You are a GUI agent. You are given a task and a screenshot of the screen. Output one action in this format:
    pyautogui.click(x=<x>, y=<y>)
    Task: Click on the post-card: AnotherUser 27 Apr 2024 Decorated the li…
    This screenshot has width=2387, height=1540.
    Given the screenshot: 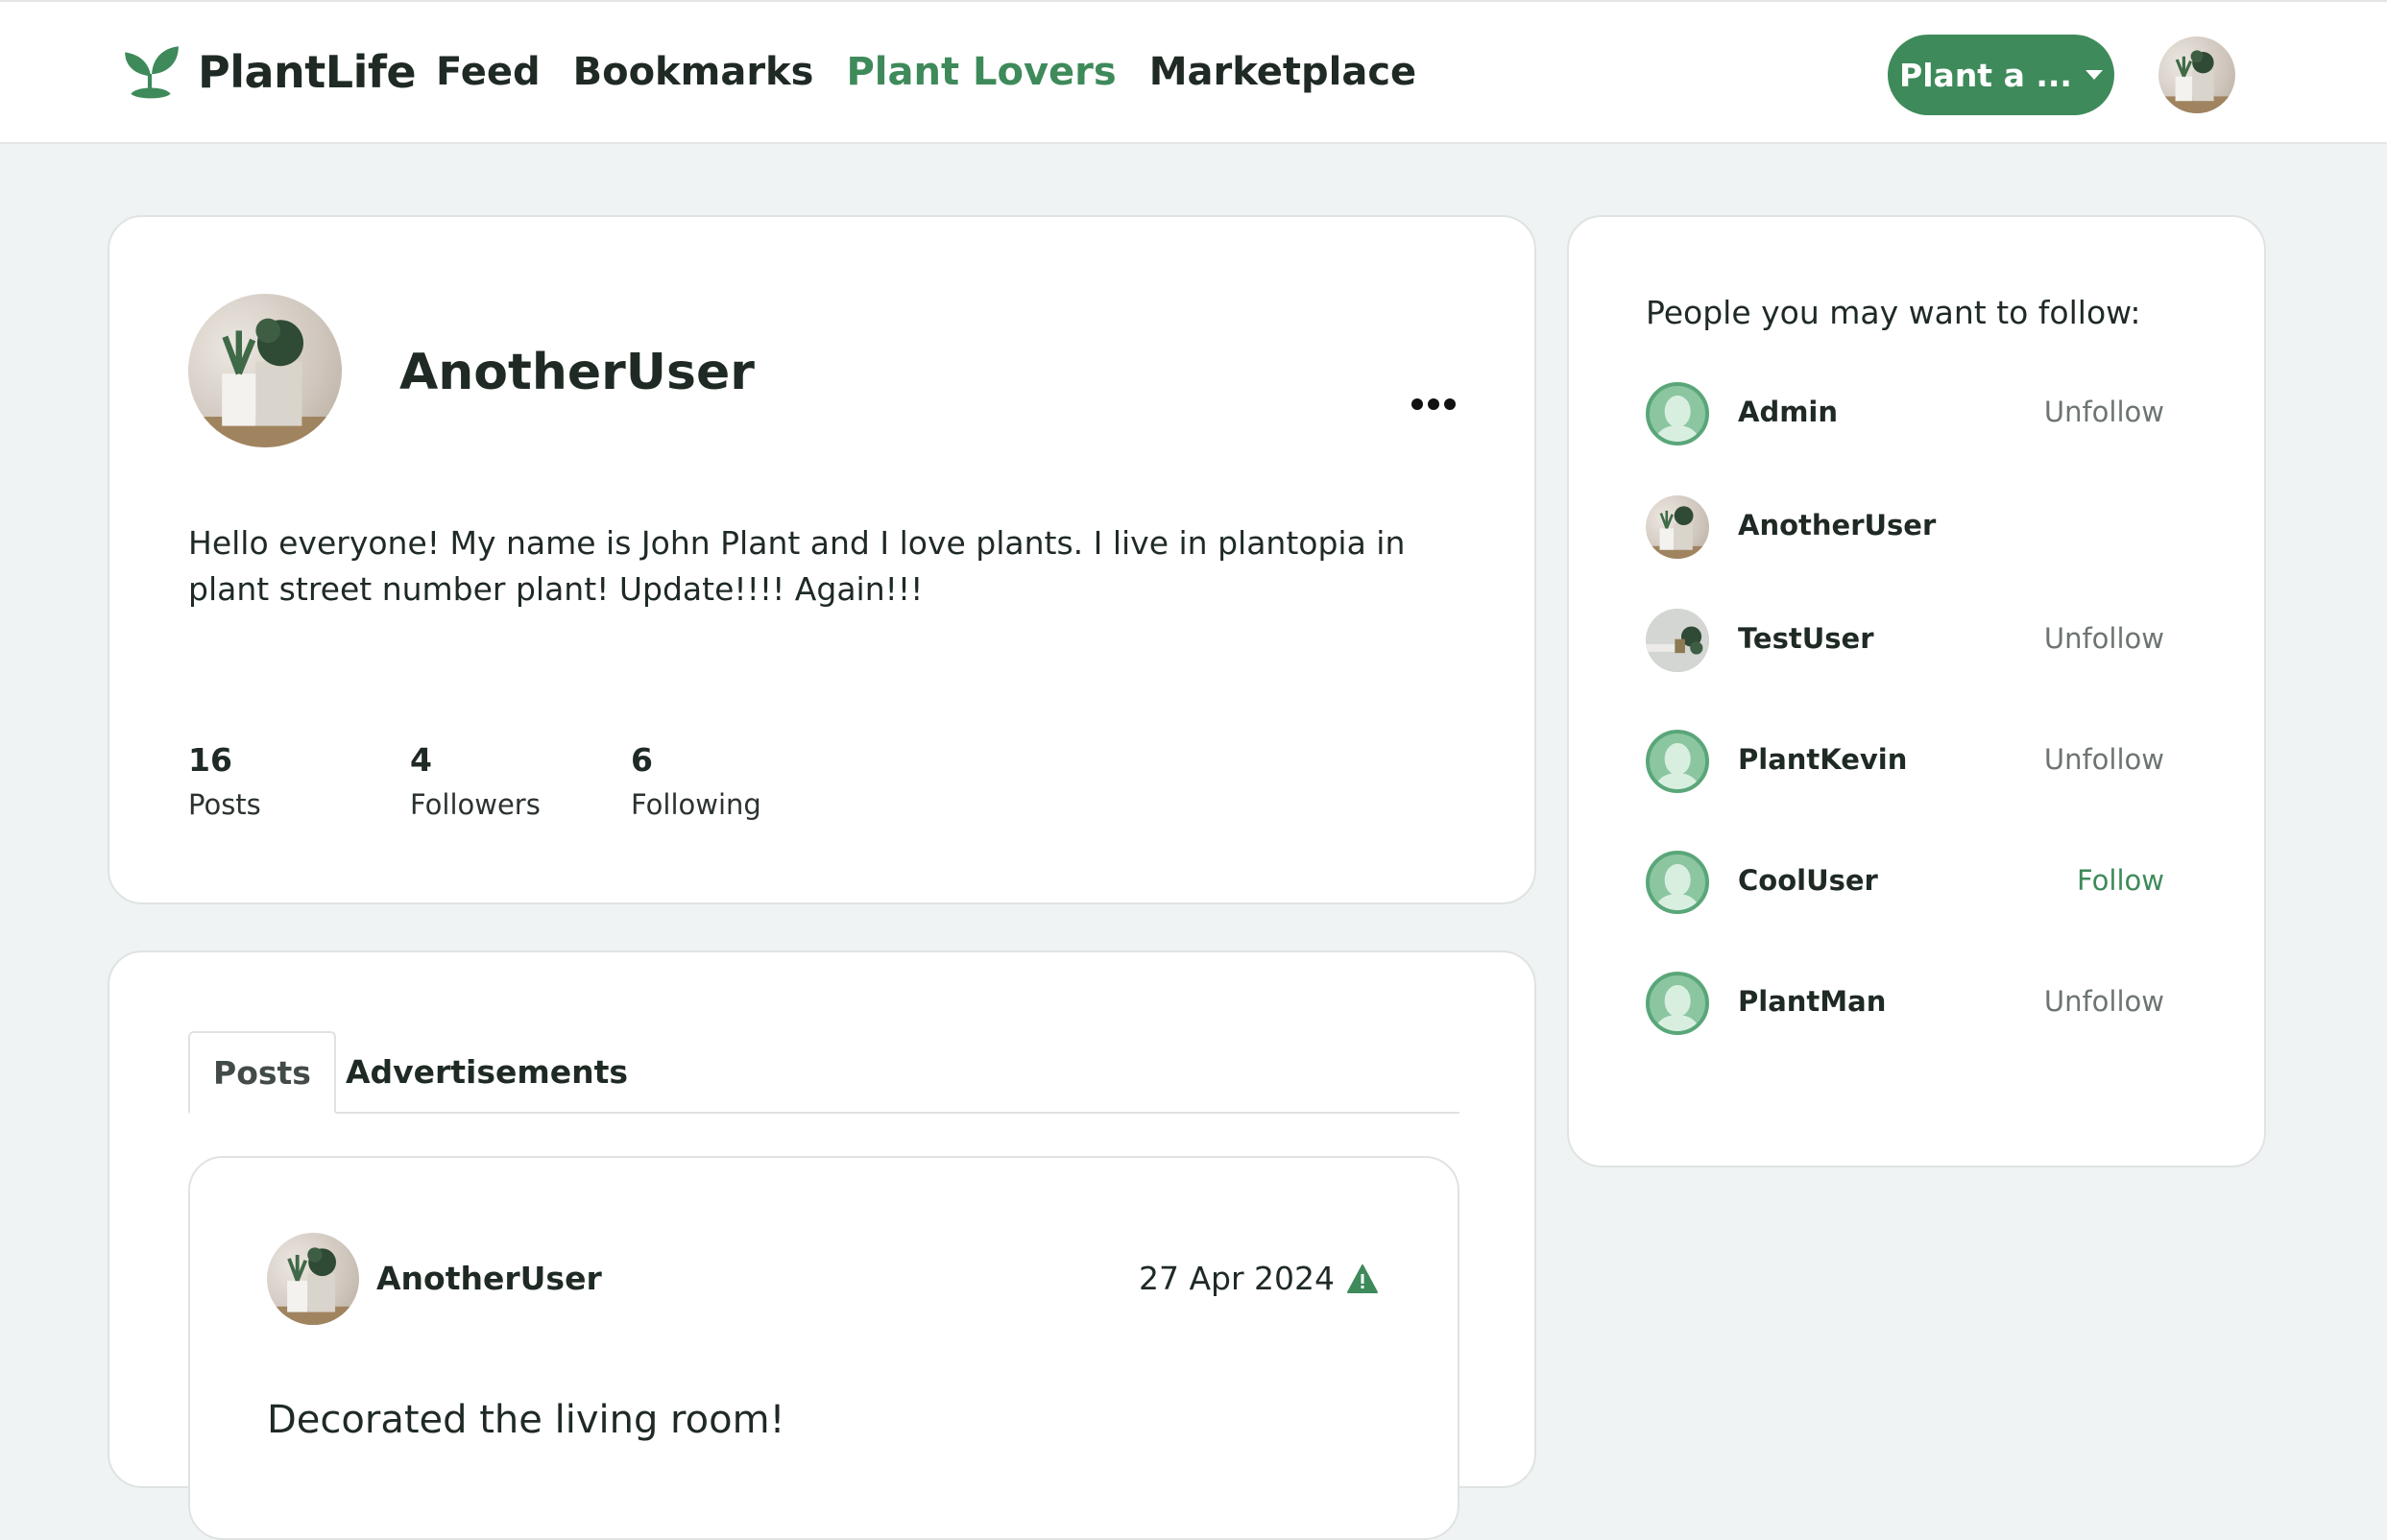 What is the action you would take?
    pyautogui.click(x=823, y=1348)
    